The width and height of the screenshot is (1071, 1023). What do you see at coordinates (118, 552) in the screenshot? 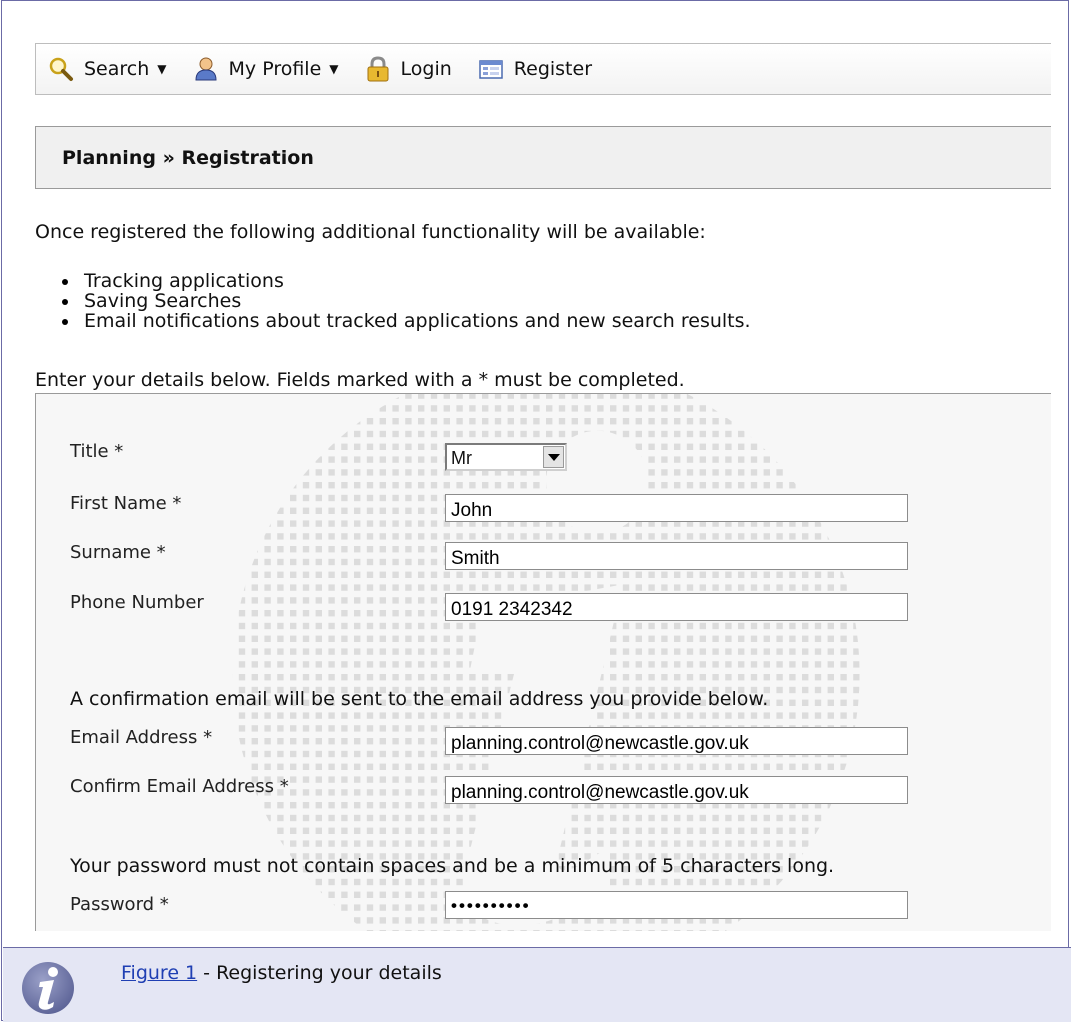
I see `surname-label: Surname *` at bounding box center [118, 552].